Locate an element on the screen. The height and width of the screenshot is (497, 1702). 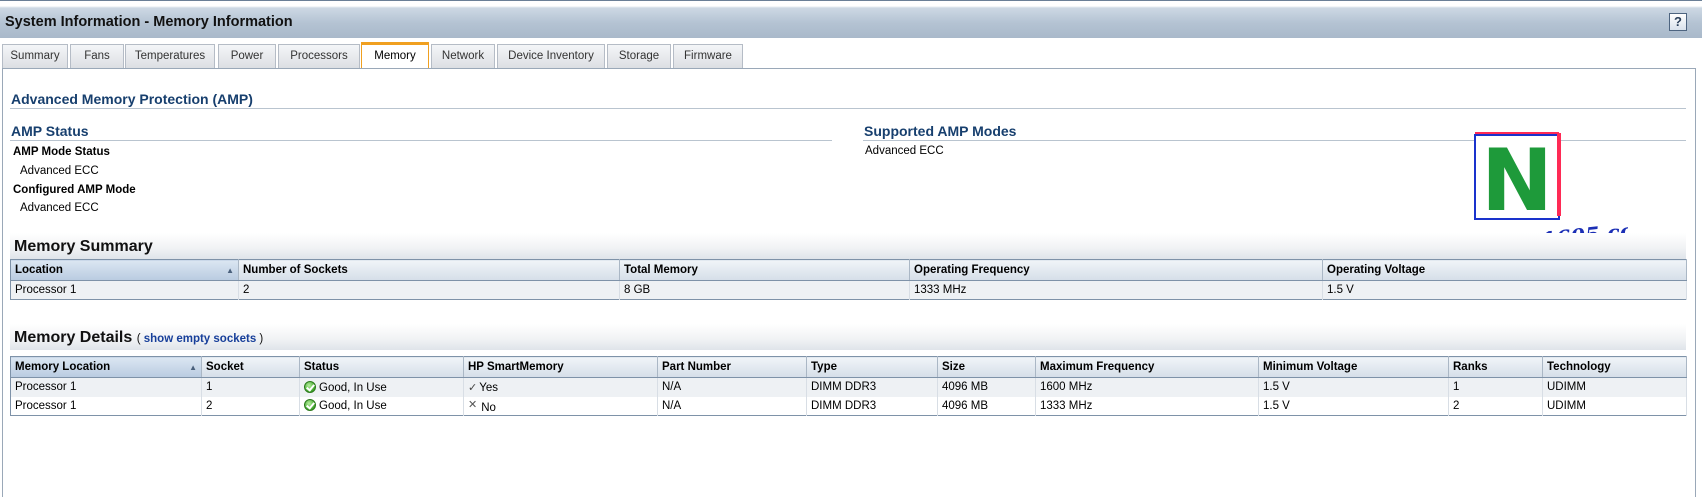
tab-device-inventory: Device Inventory is located at coordinates (551, 56).